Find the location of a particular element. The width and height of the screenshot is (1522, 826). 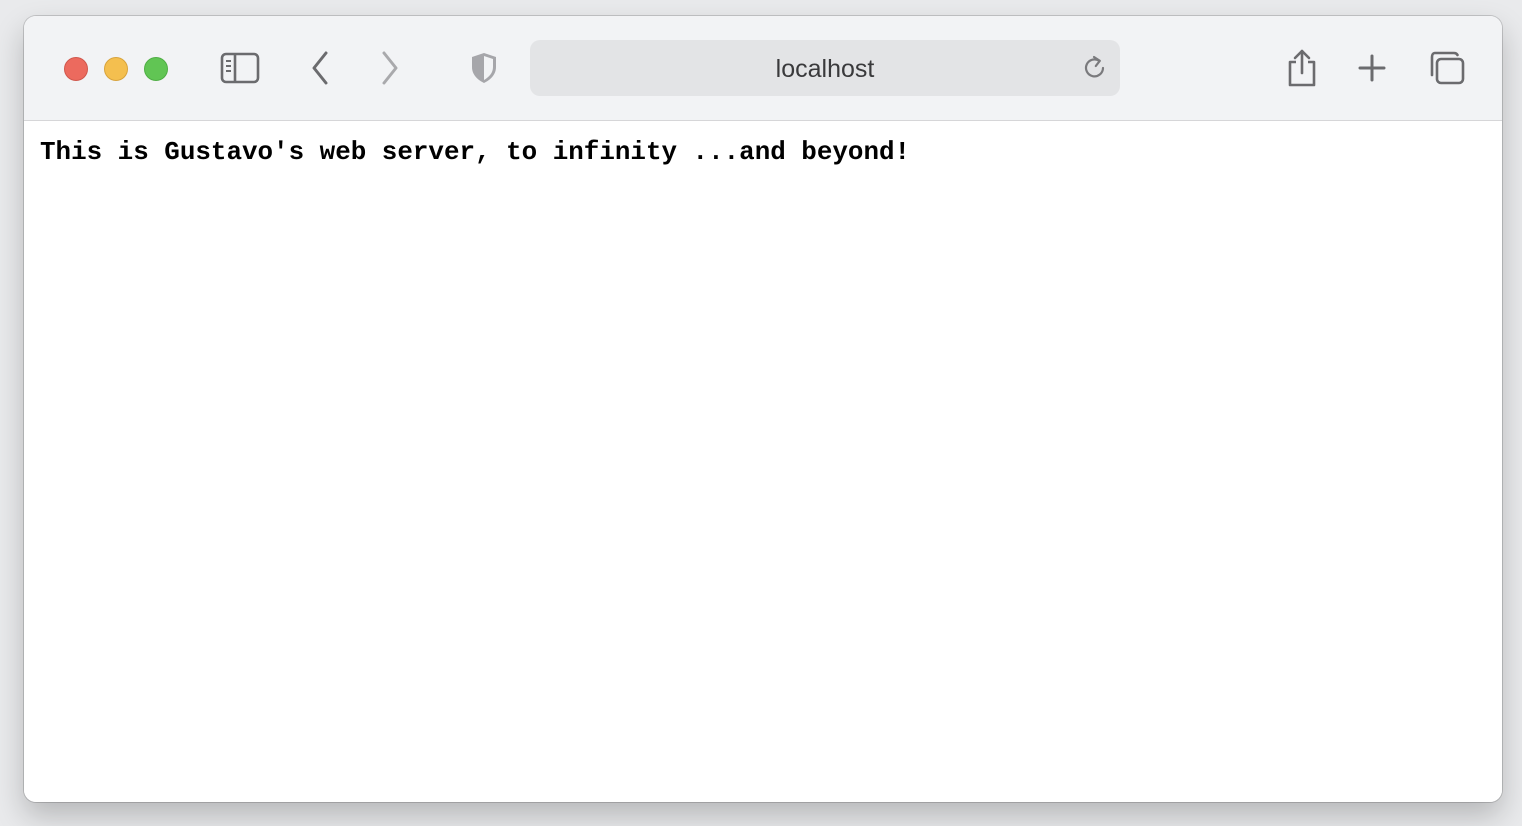

back-button is located at coordinates (320, 68).